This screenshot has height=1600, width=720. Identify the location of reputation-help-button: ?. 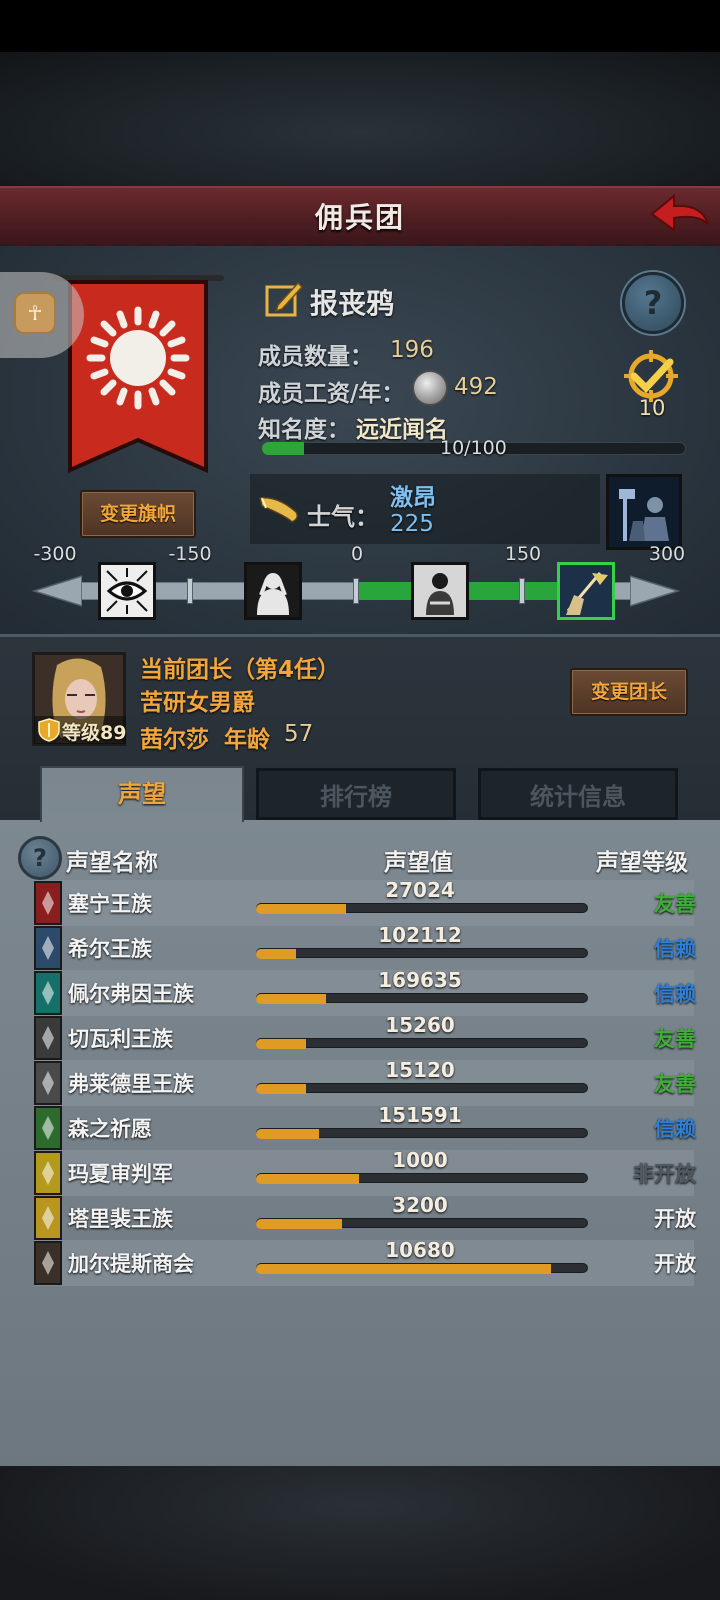
(40, 858).